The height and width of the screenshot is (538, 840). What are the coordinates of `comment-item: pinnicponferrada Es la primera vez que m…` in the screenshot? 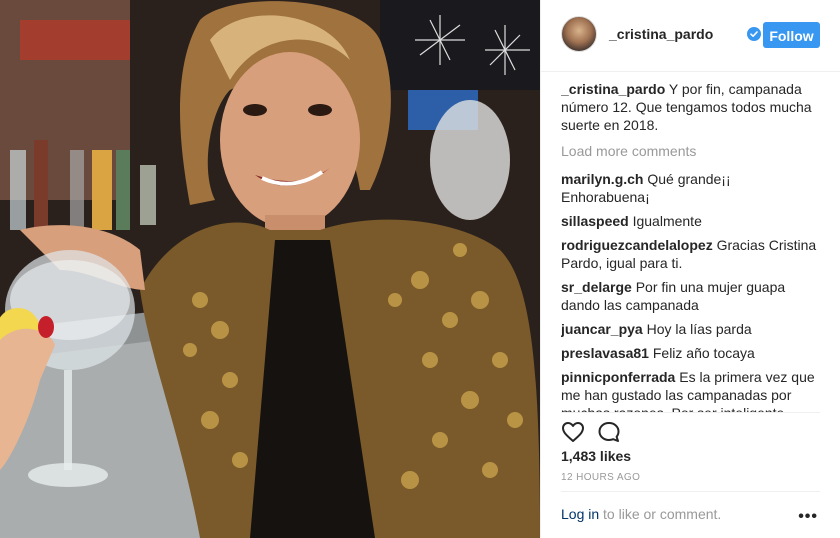 It's located at (692, 390).